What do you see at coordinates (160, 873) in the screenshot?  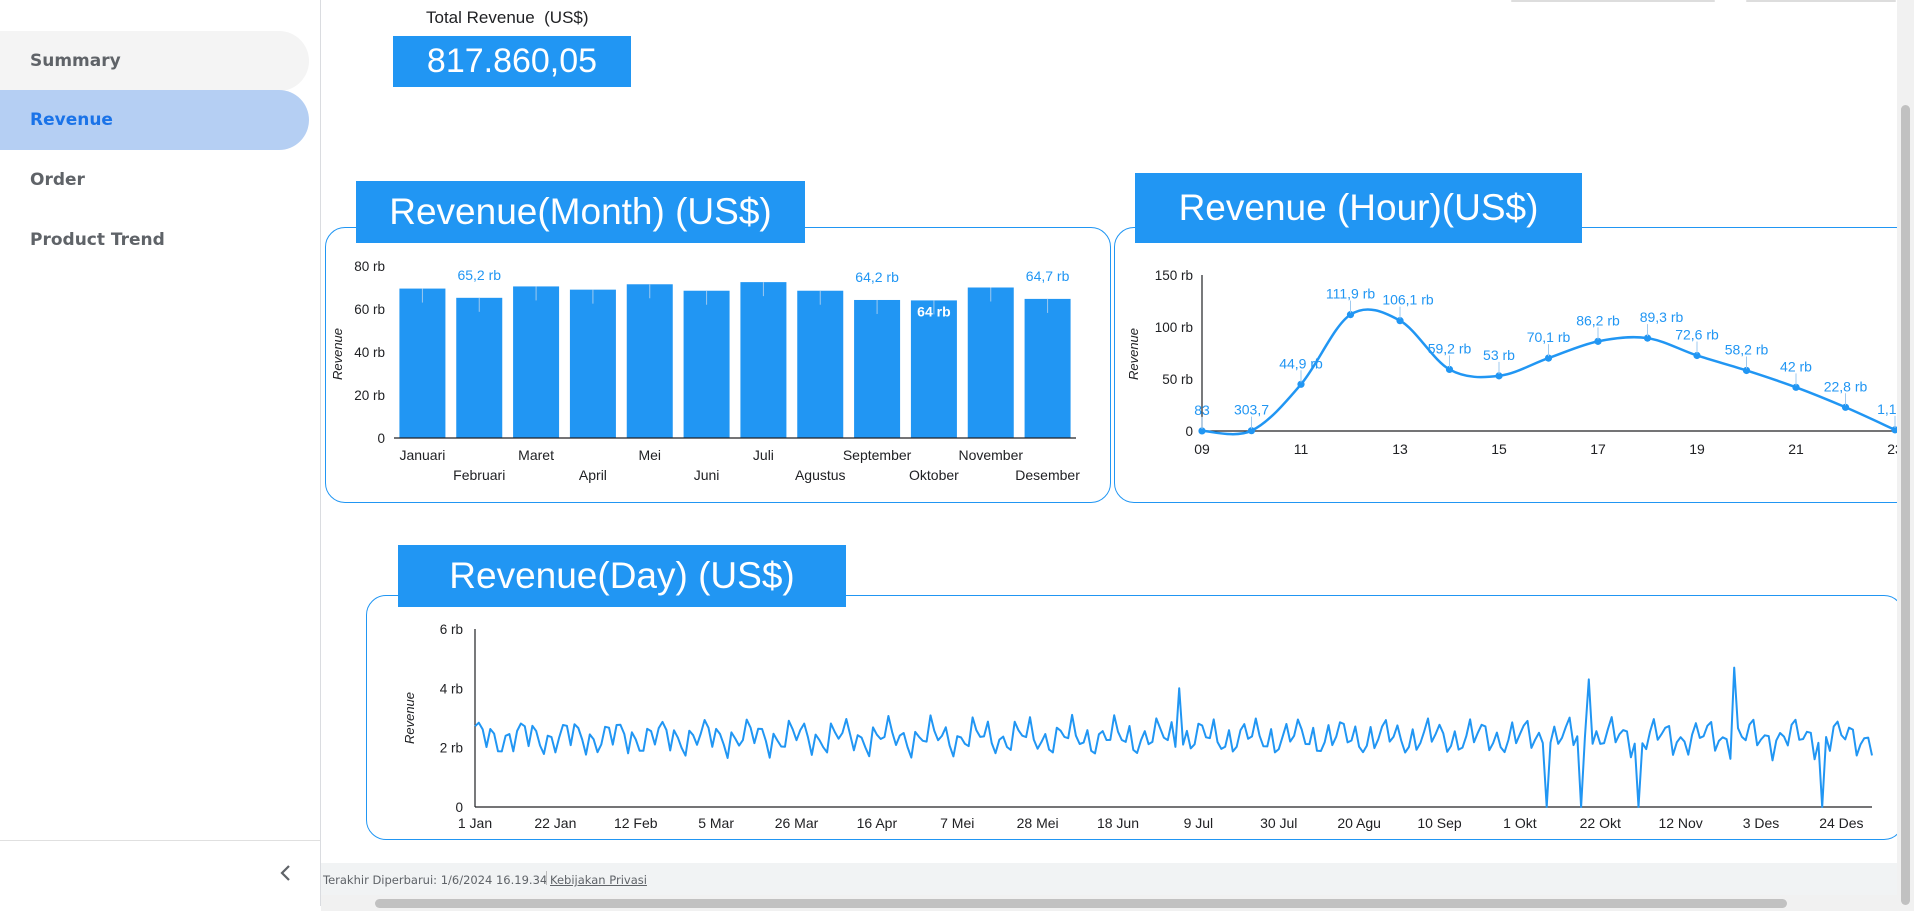 I see `sidebar-footer` at bounding box center [160, 873].